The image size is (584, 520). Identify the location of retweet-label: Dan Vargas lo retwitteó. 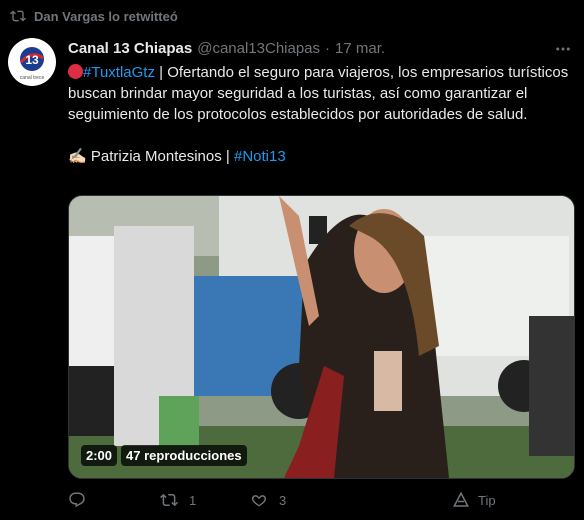
(106, 16).